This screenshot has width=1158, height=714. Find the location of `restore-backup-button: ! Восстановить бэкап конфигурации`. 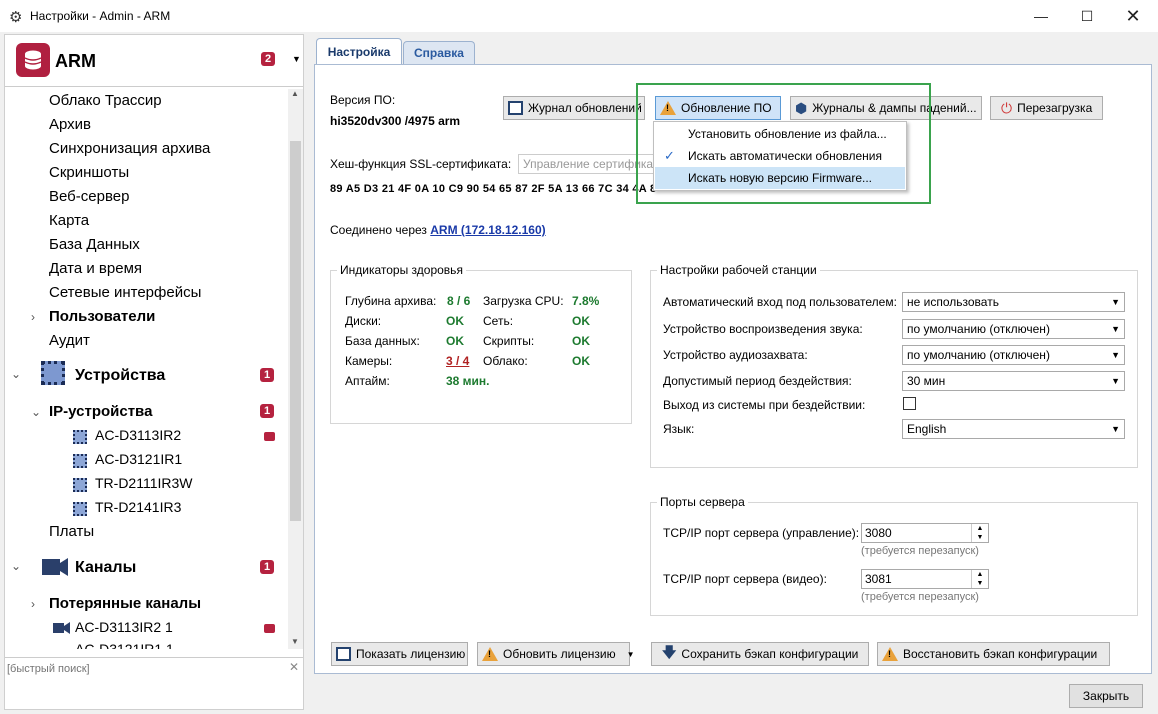

restore-backup-button: ! Восстановить бэкап конфигурации is located at coordinates (993, 654).